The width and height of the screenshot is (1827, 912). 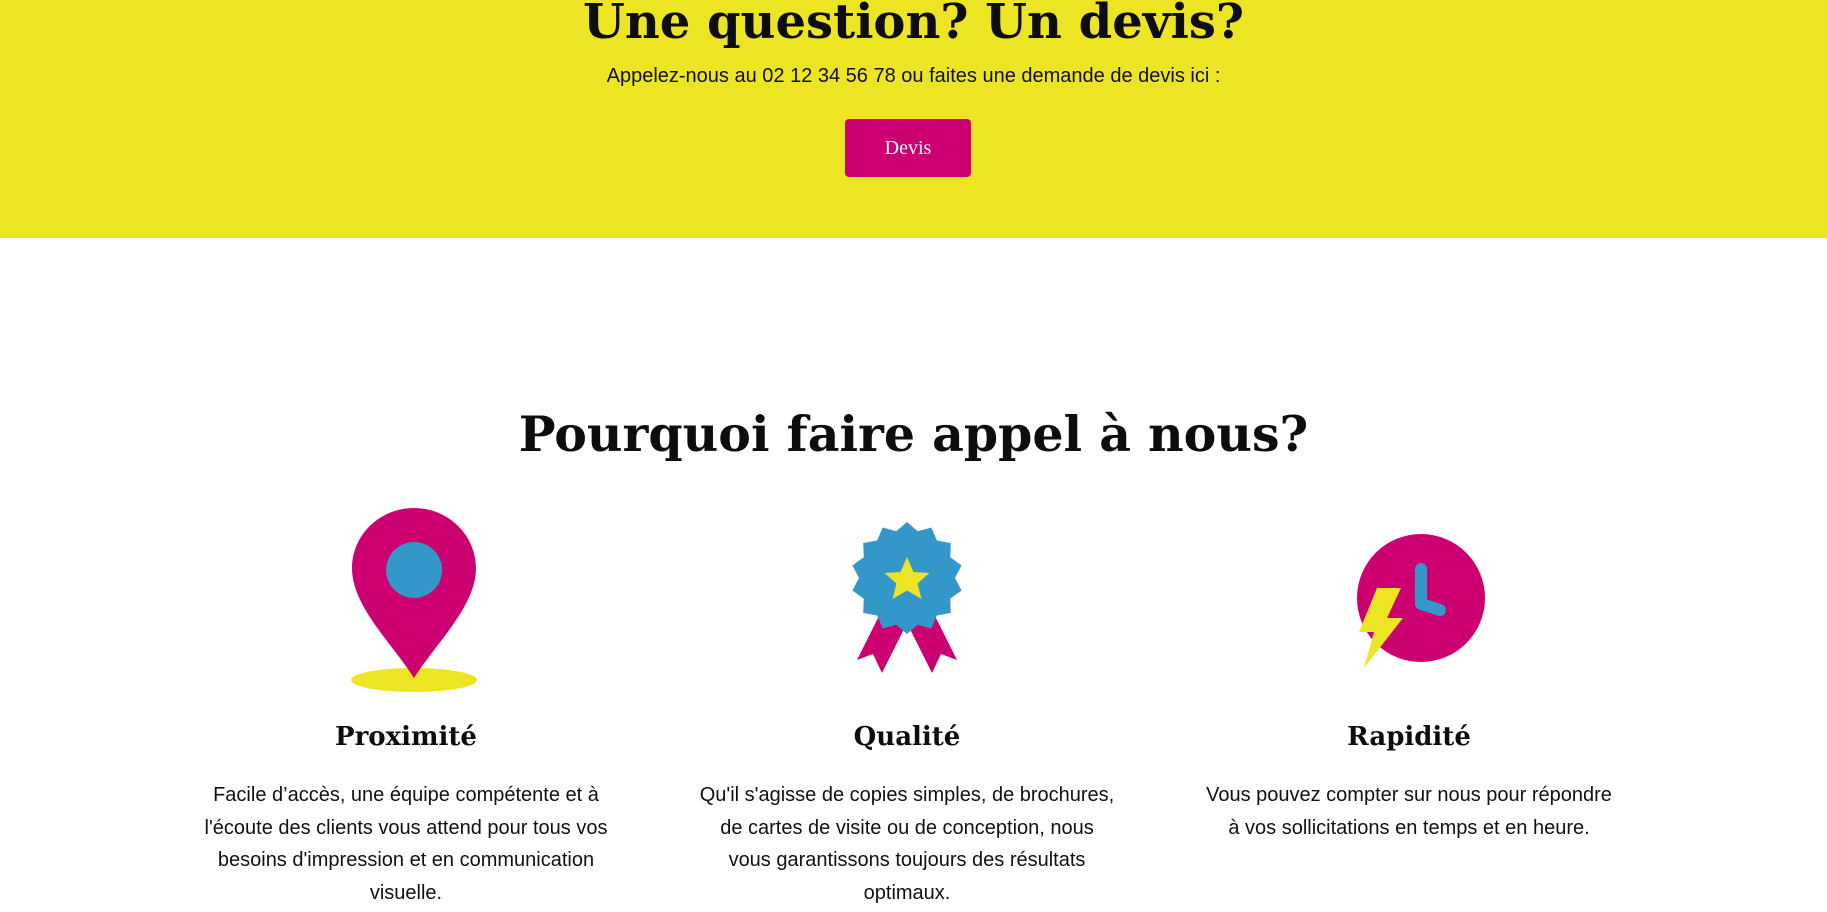 What do you see at coordinates (406, 737) in the screenshot?
I see `feature-title: Proximité` at bounding box center [406, 737].